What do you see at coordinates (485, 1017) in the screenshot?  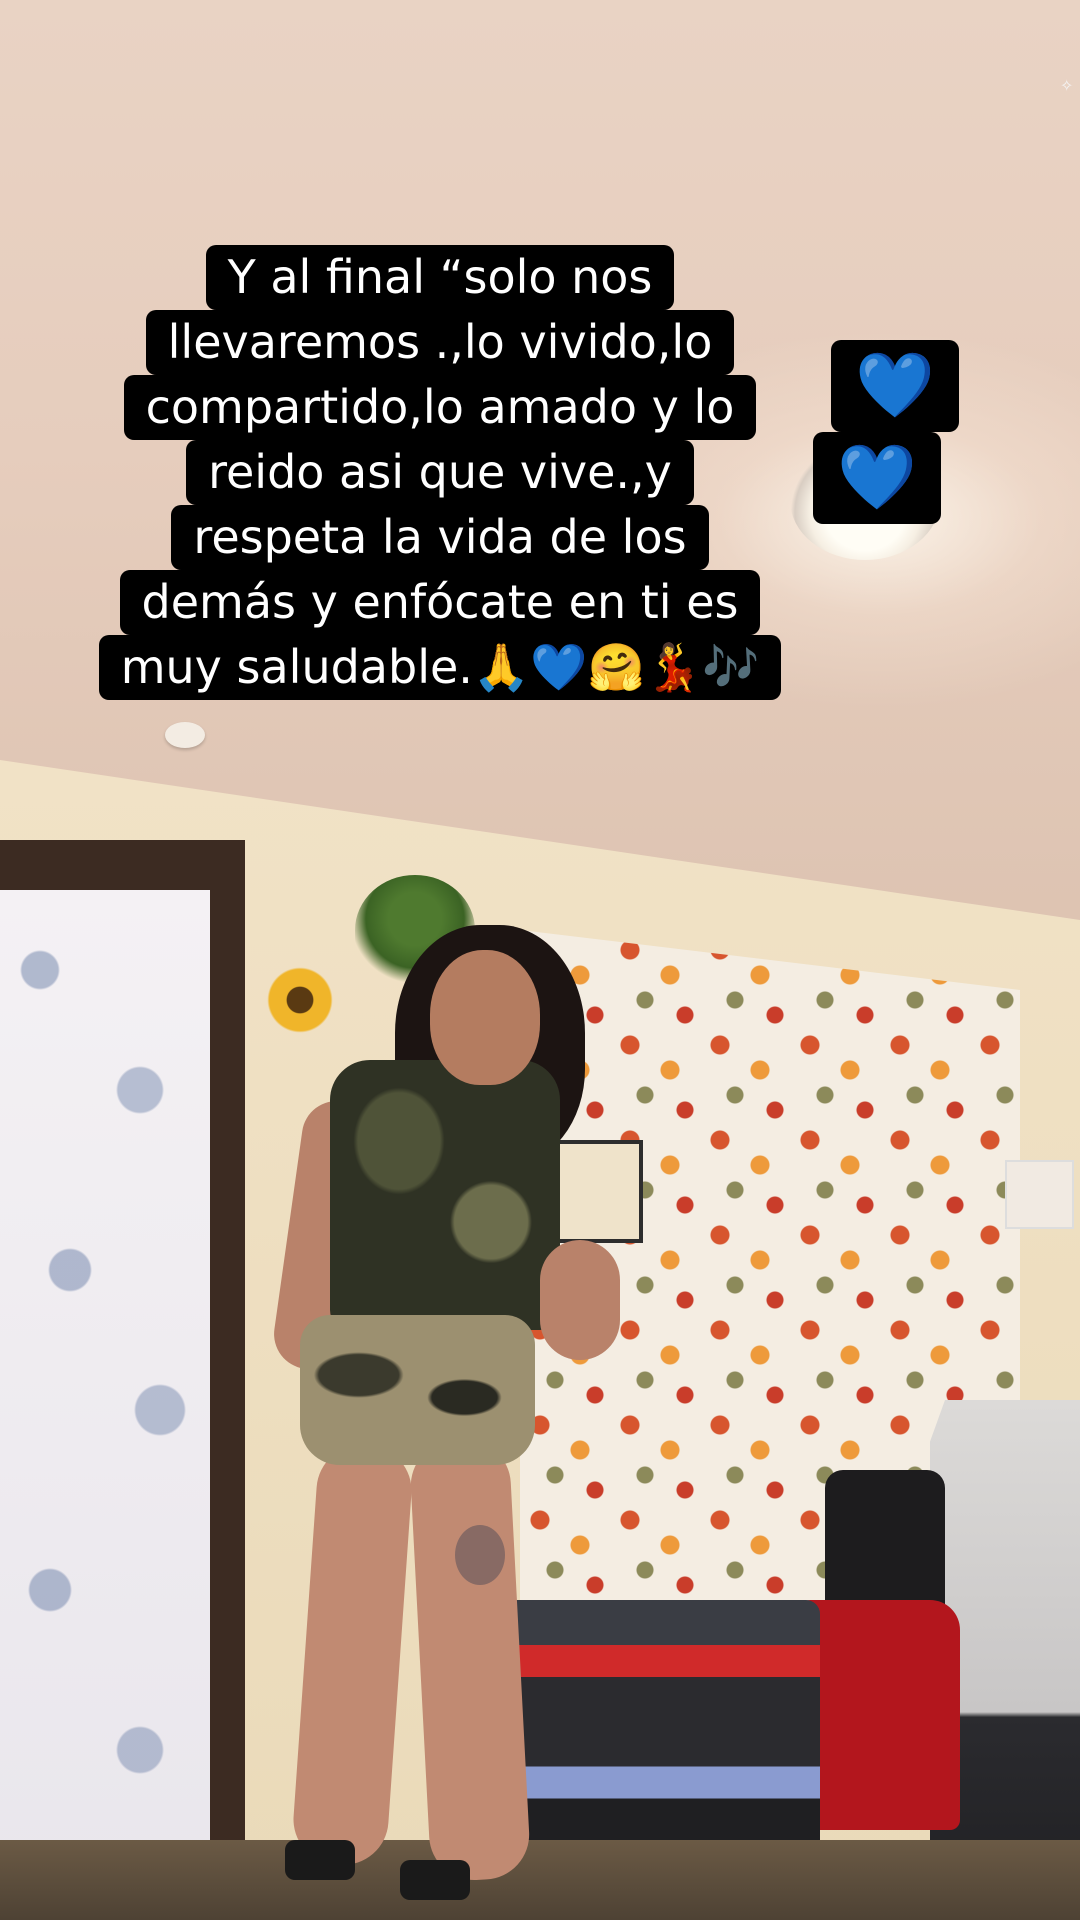 I see `person-face` at bounding box center [485, 1017].